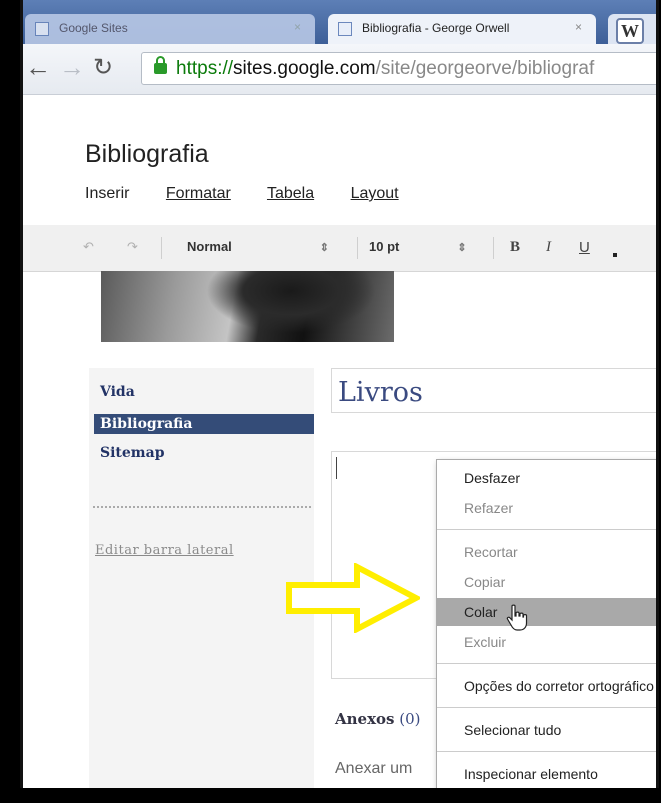 The image size is (661, 803). Describe the element at coordinates (258, 246) in the screenshot. I see `paragraph-style-select: Normal ⇕` at that location.